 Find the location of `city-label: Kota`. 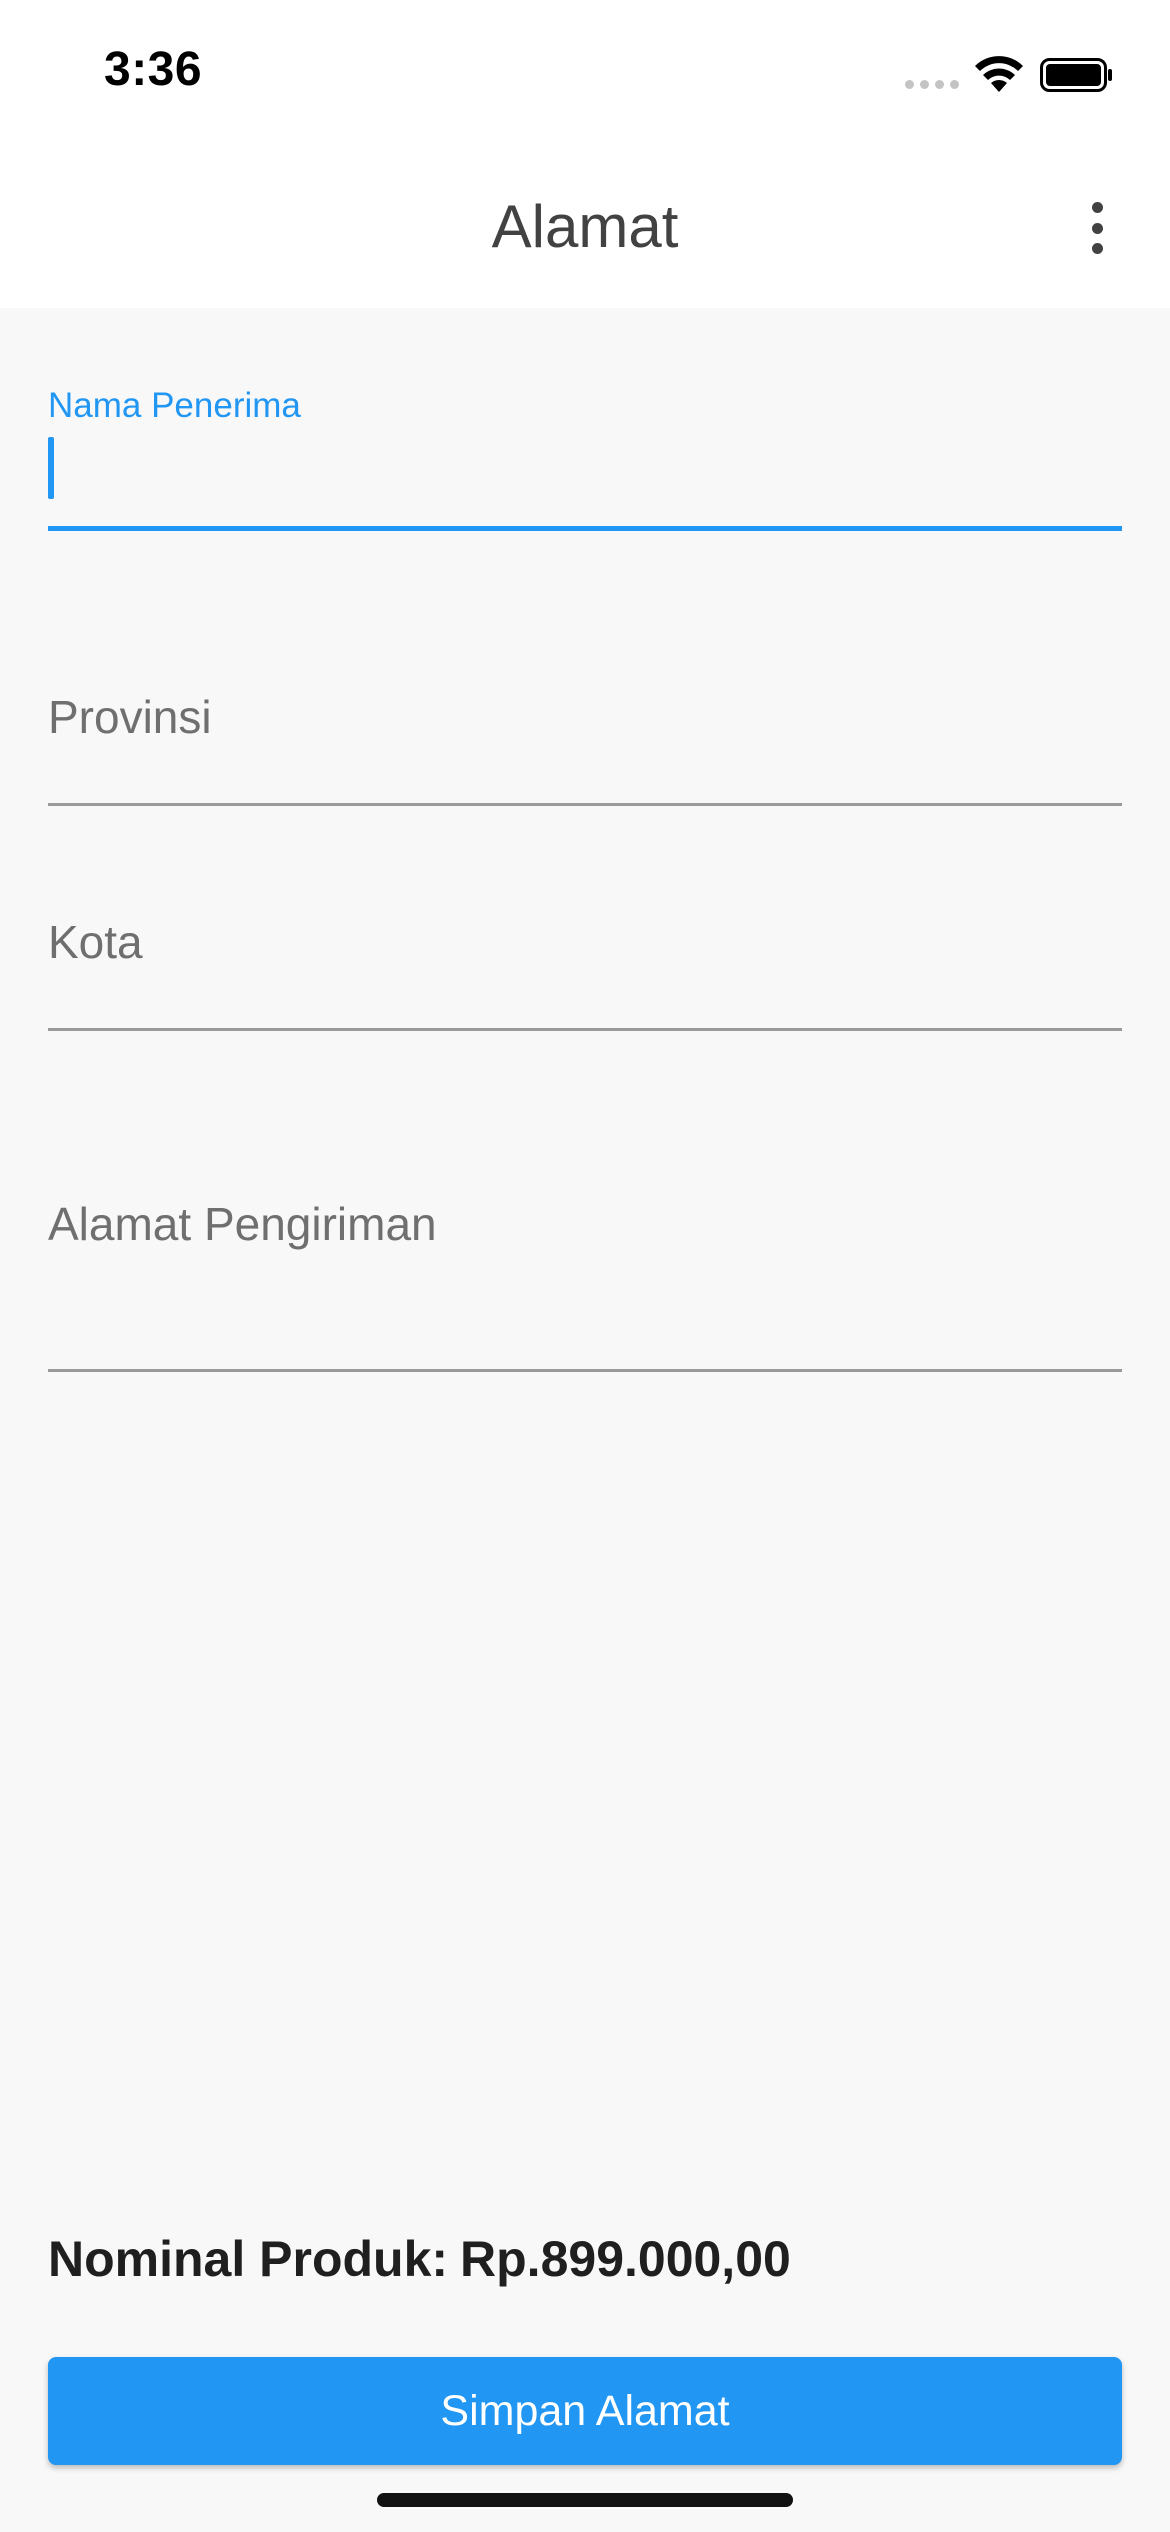

city-label: Kota is located at coordinates (95, 942).